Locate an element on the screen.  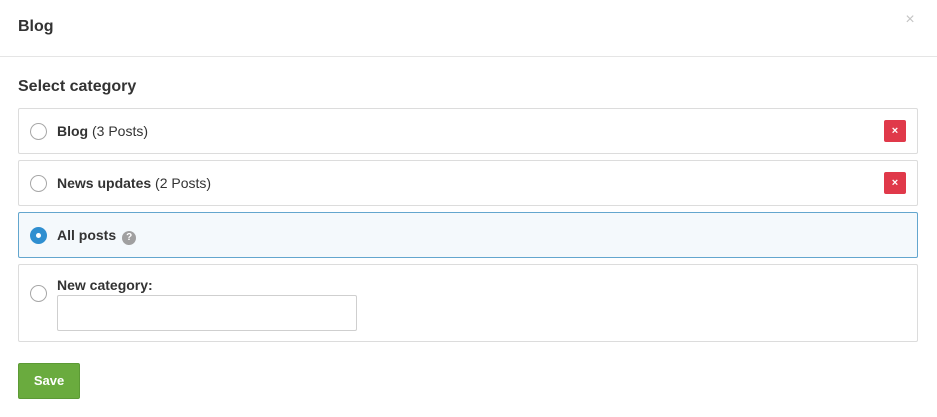
option-label: Blog (3 Posts) is located at coordinates (102, 131).